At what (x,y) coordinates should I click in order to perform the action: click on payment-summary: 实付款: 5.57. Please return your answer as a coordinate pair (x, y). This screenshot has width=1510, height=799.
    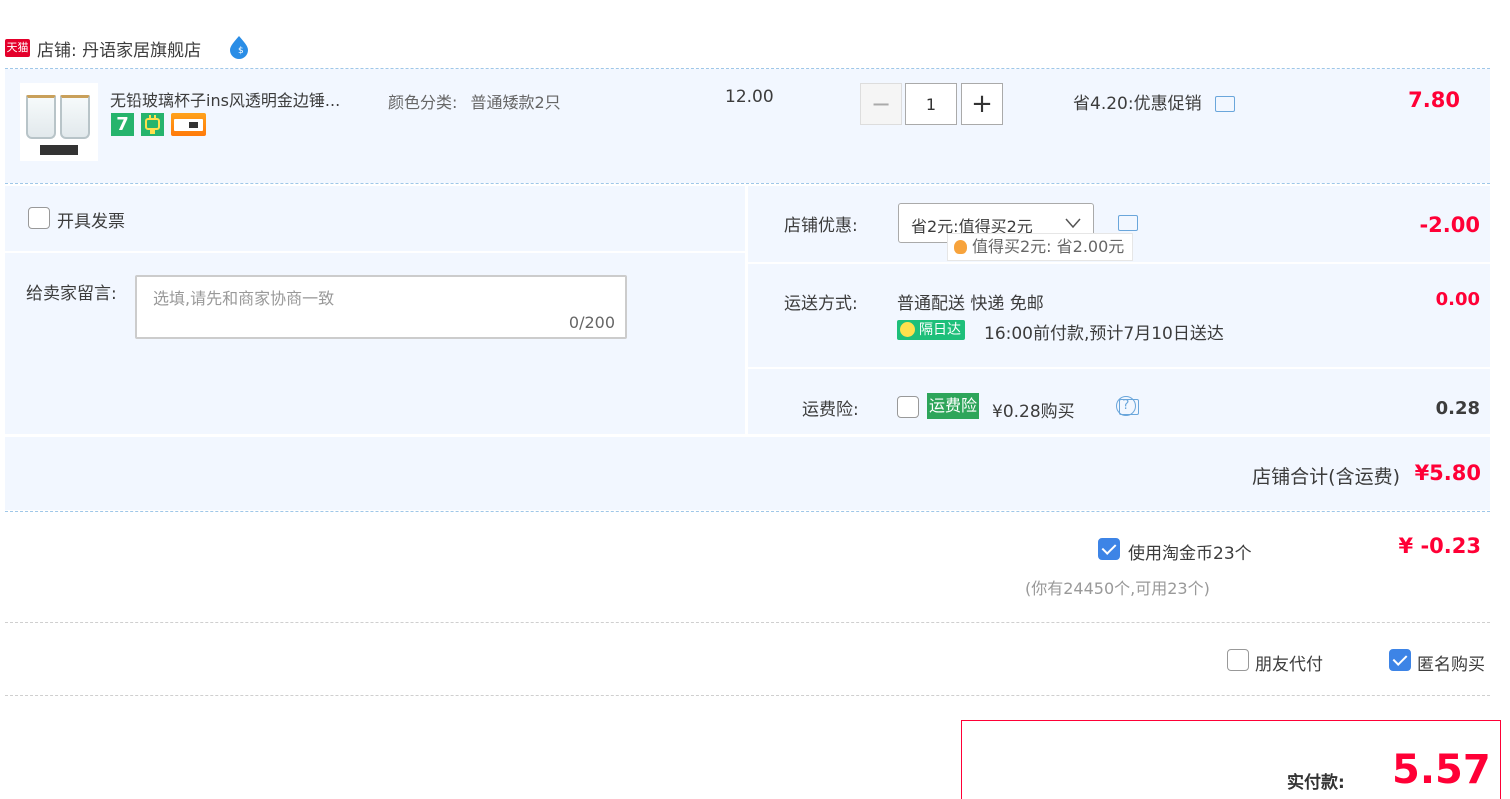
    Looking at the image, I should click on (1231, 759).